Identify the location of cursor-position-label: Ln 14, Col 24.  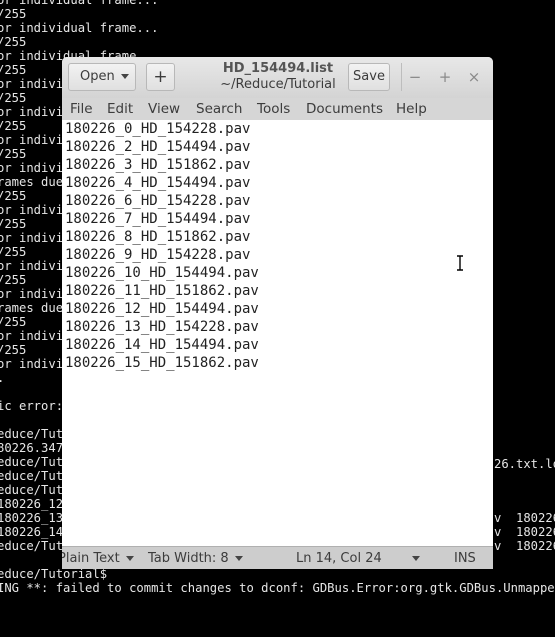
(339, 558).